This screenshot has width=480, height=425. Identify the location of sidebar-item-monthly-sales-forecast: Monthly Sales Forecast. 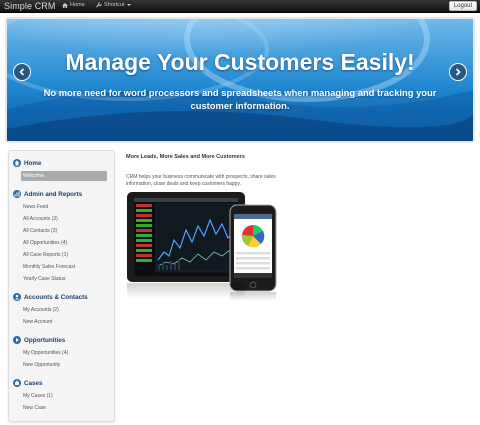
(49, 267).